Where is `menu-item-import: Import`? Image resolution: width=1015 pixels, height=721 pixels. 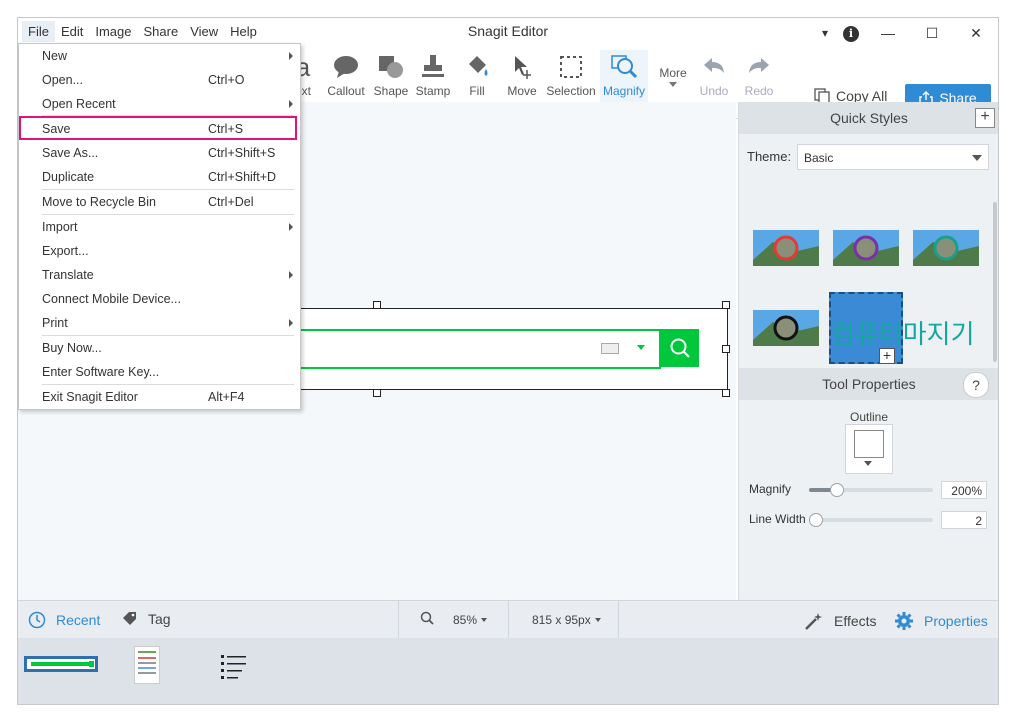
menu-item-import: Import is located at coordinates (159, 227).